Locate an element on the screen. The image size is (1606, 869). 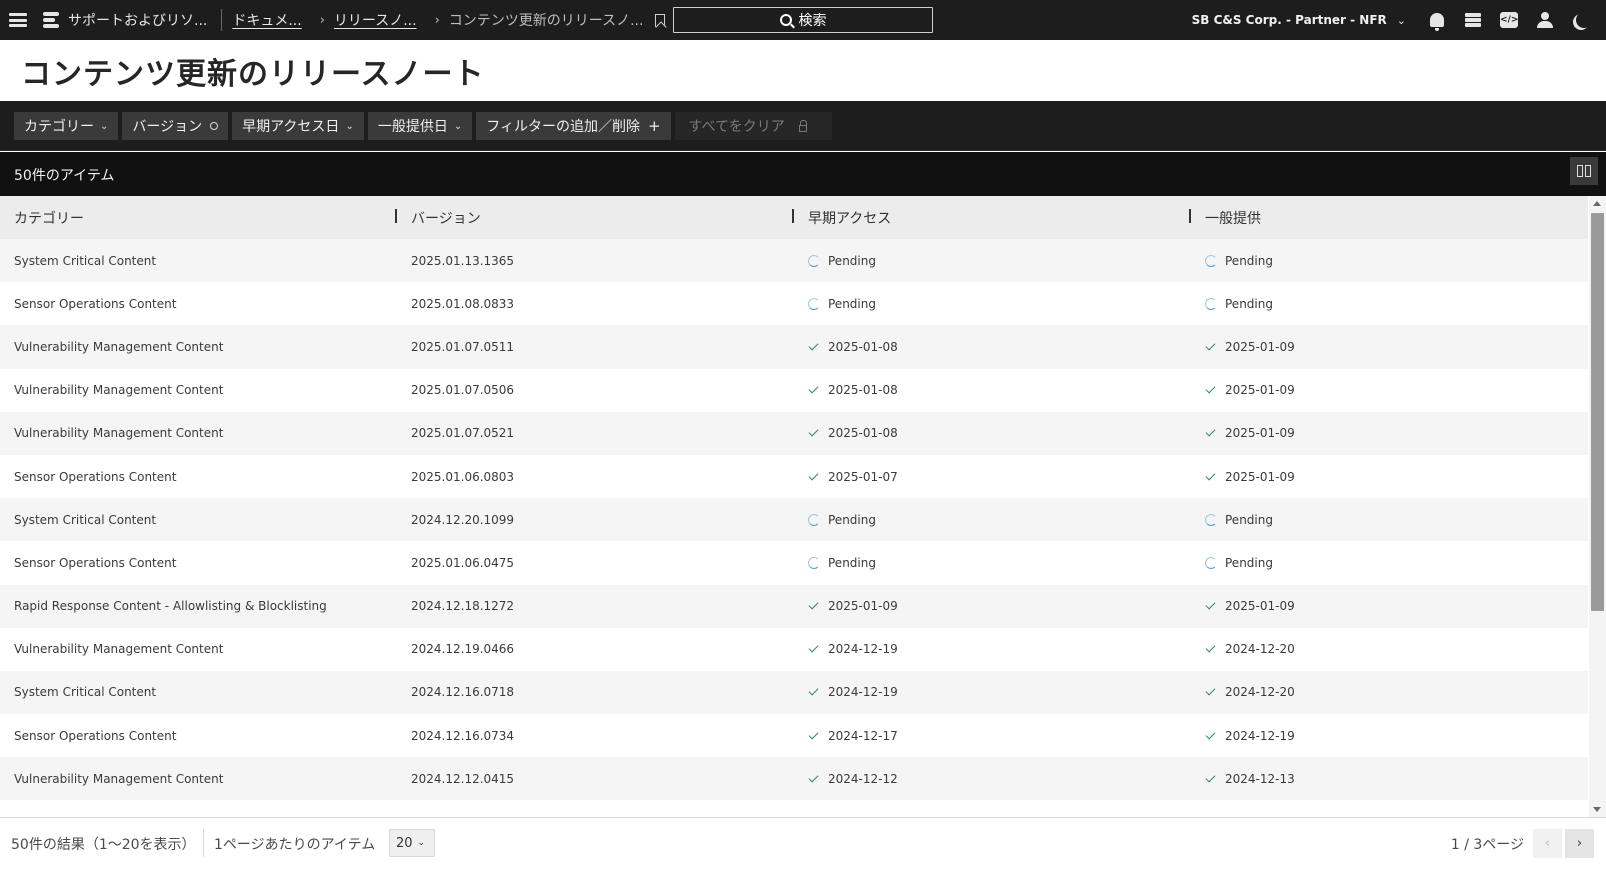
bookmark-icon is located at coordinates (660, 20).